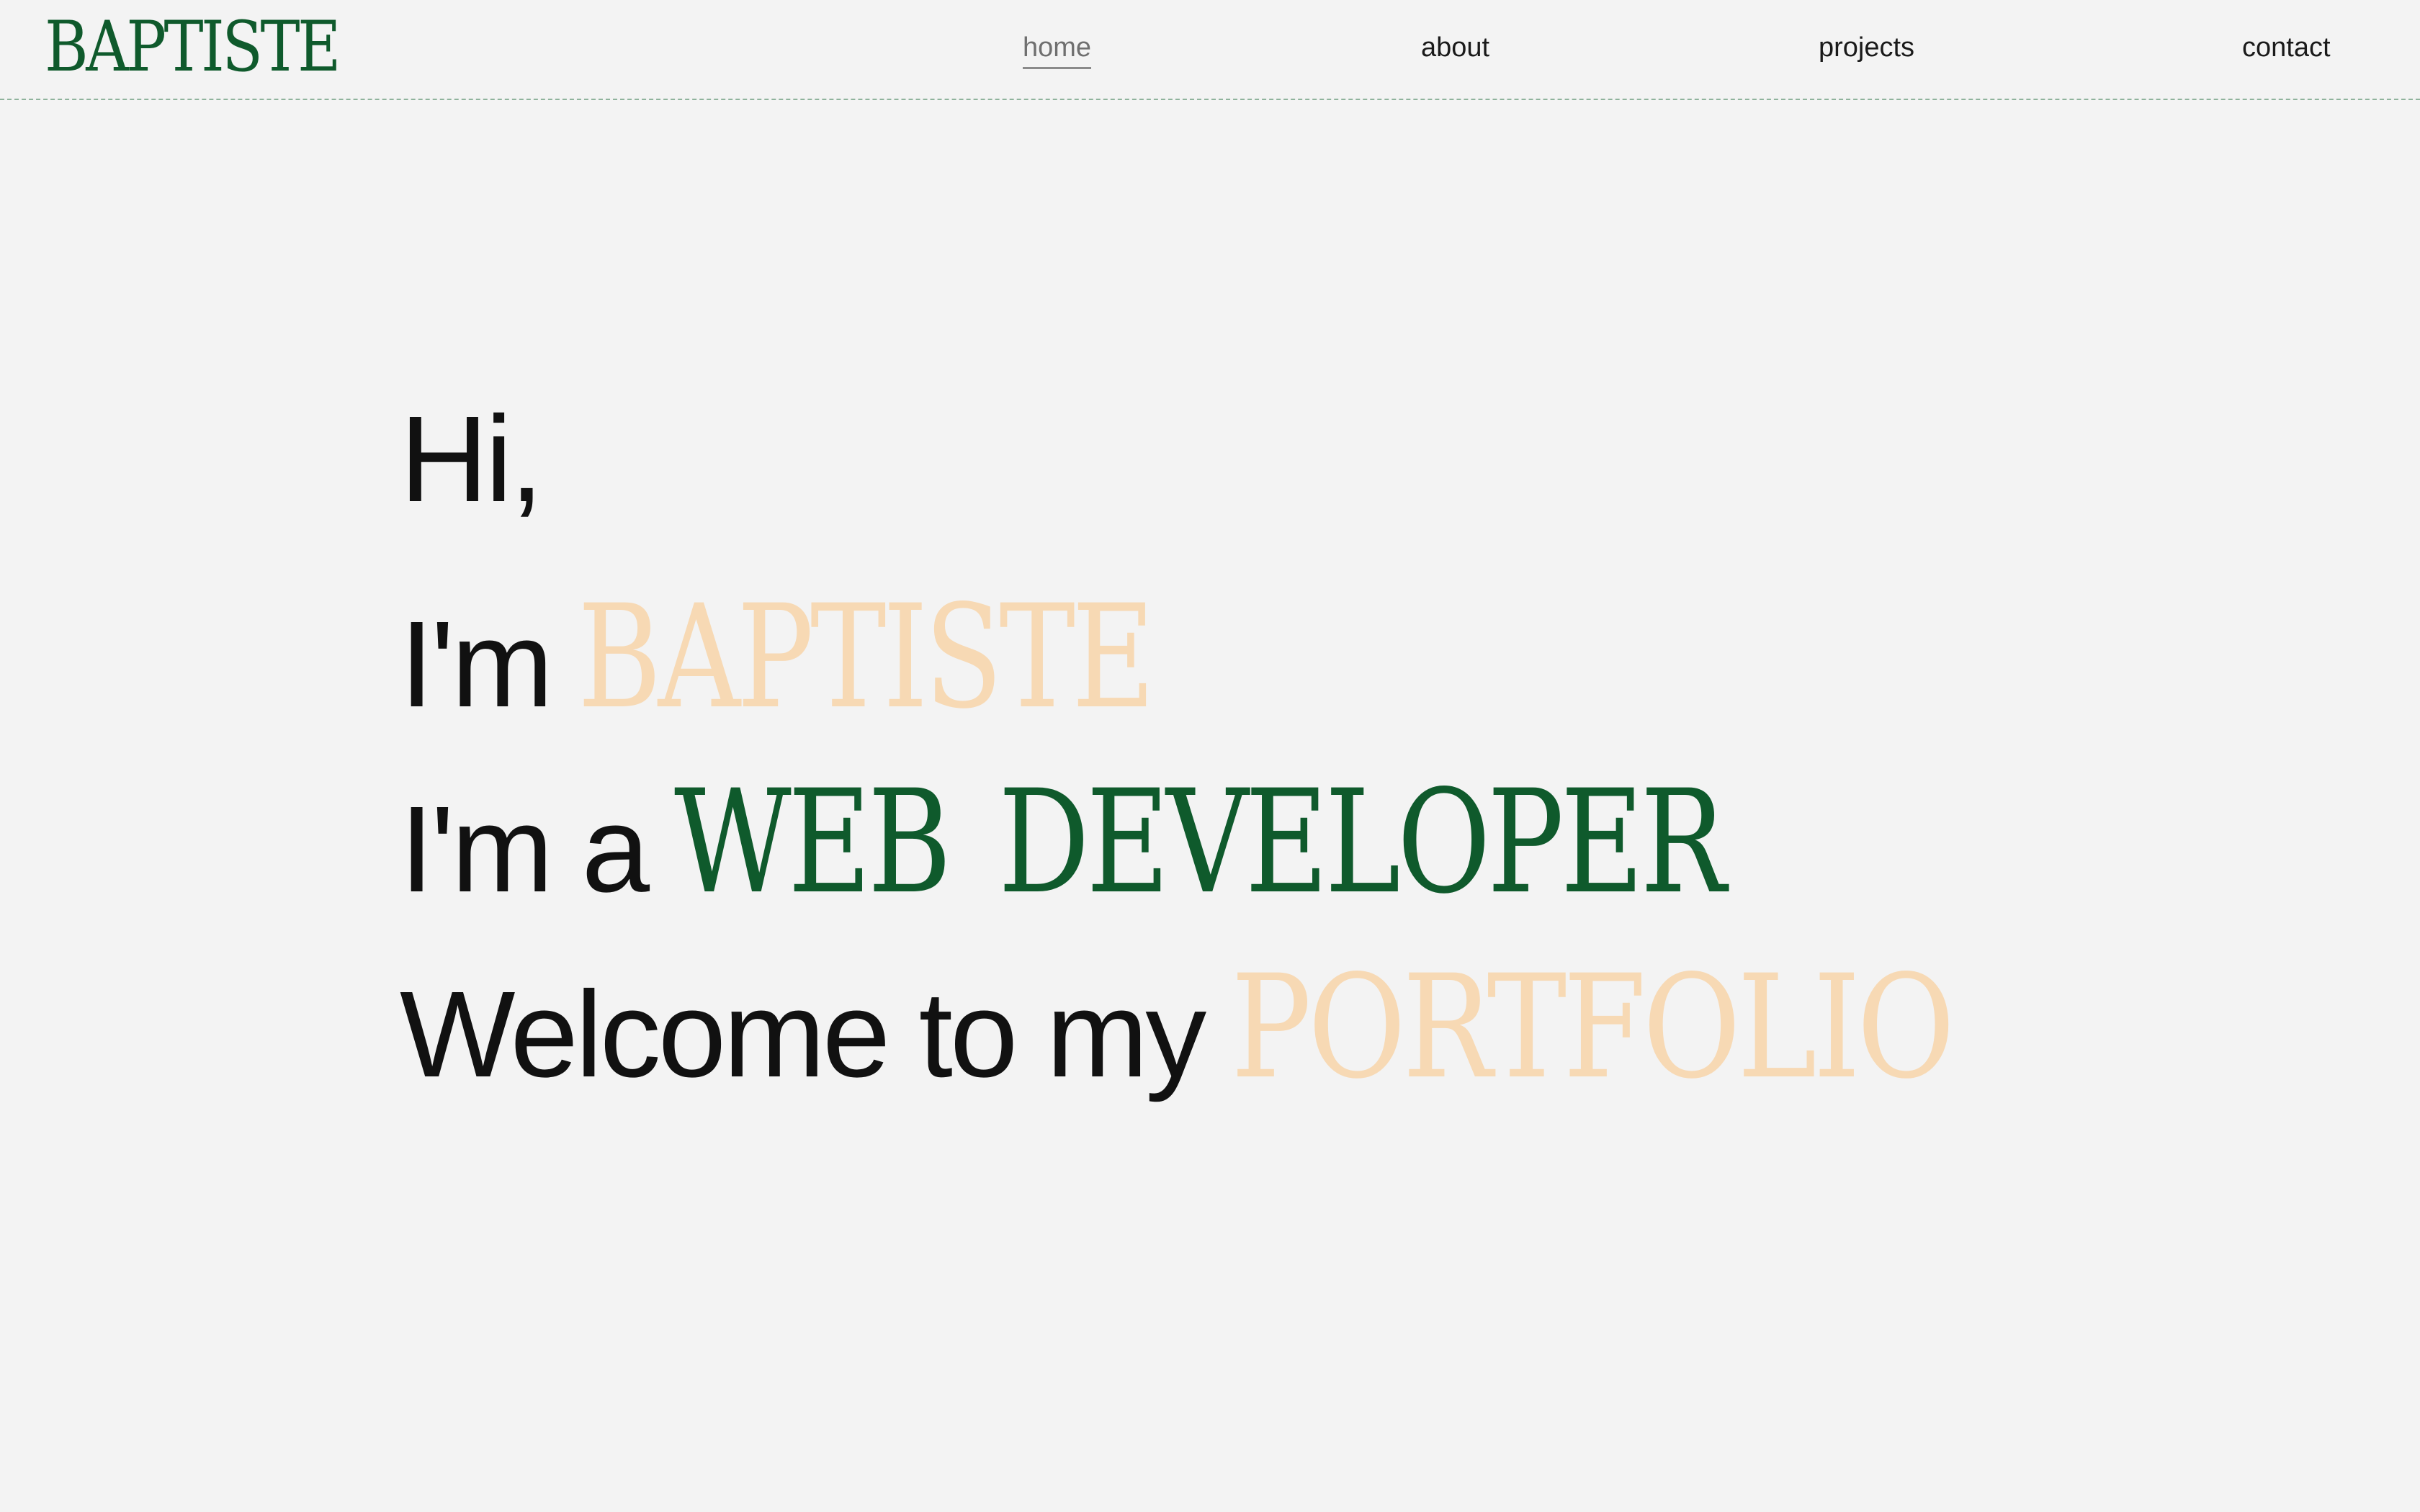 Image resolution: width=2420 pixels, height=1512 pixels. Describe the element at coordinates (866, 657) in the screenshot. I see `hero-name: BAPTISTE` at that location.